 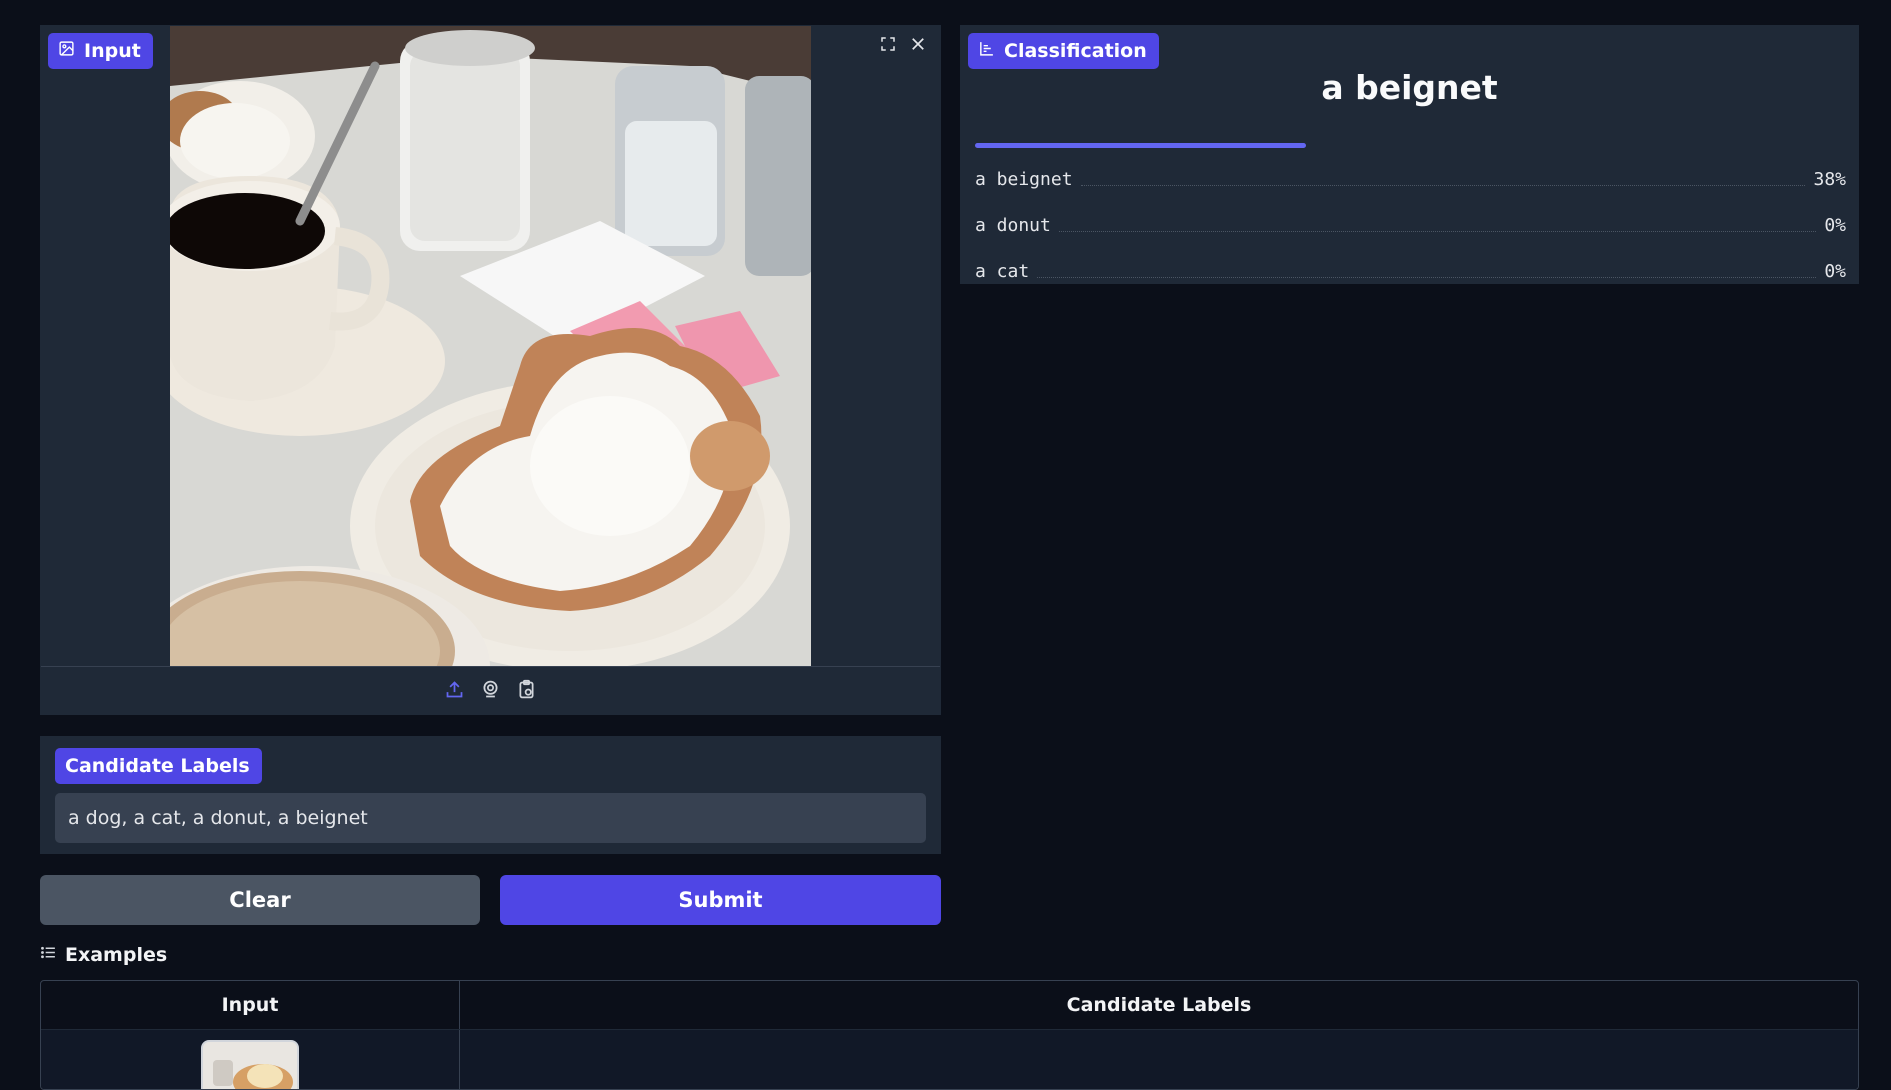 What do you see at coordinates (1410, 145) in the screenshot?
I see `confidence-bar-track` at bounding box center [1410, 145].